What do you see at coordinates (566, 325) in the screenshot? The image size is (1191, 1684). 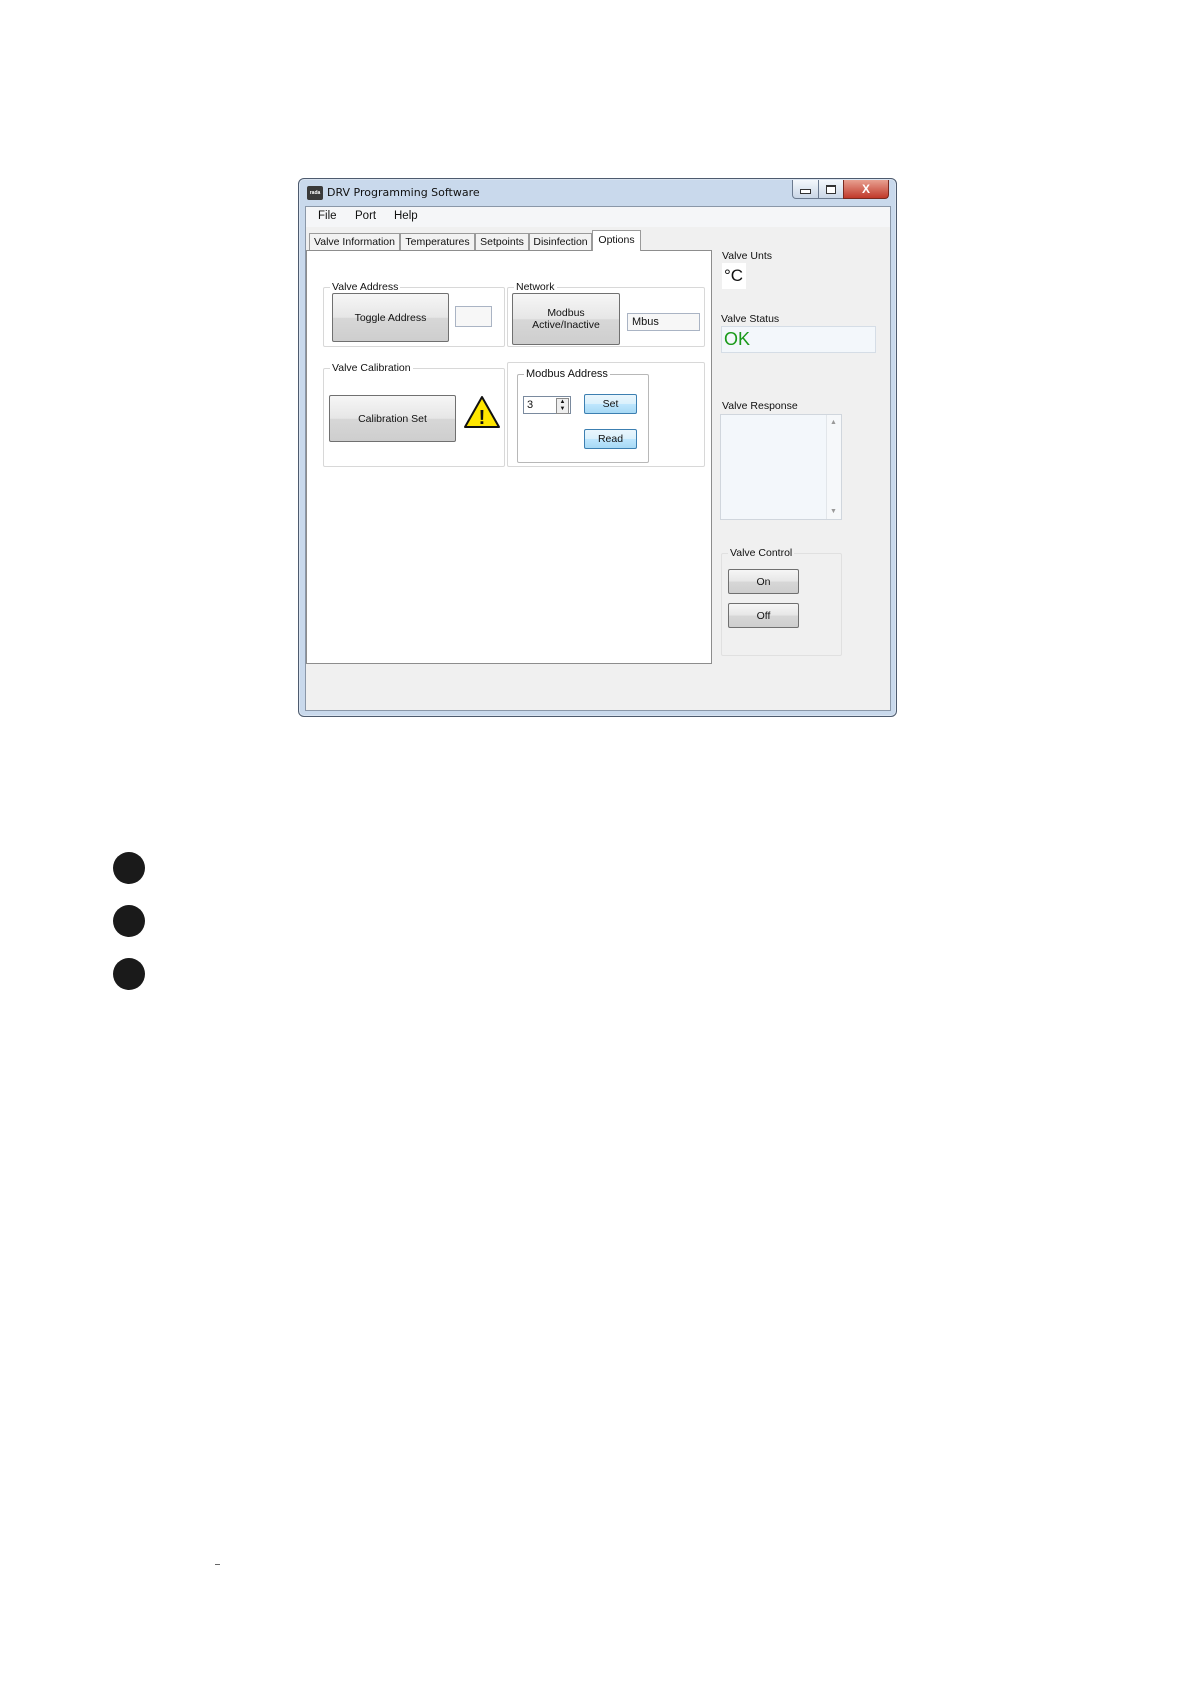 I see `modbus-button-line2: Active/Inactive` at bounding box center [566, 325].